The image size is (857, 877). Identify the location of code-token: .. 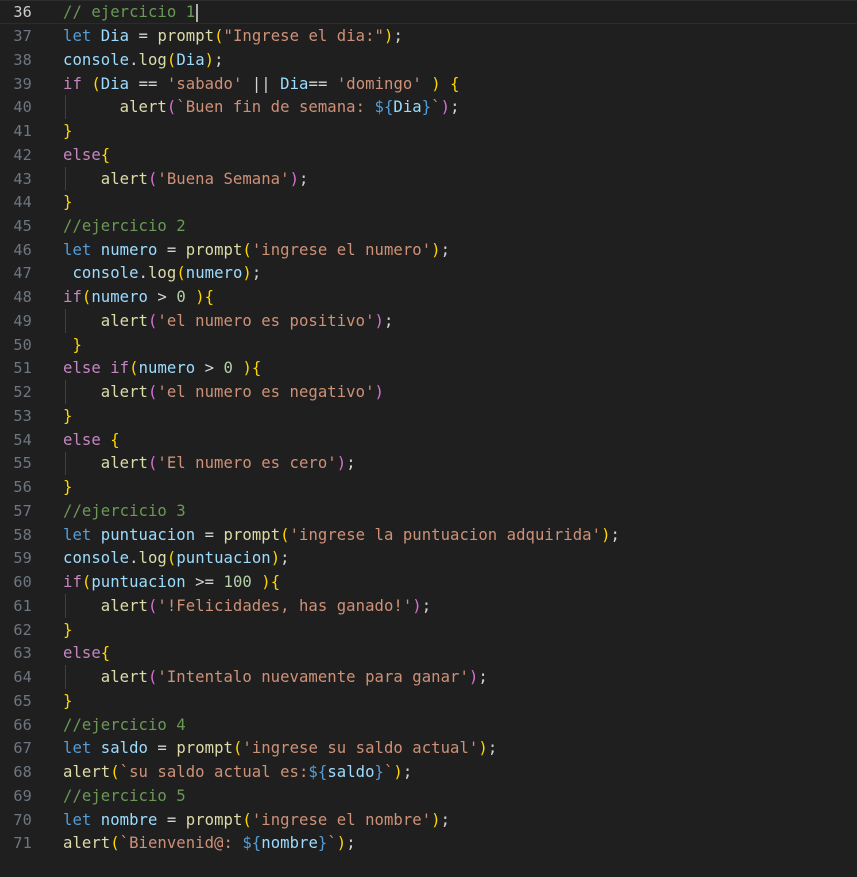
(143, 273).